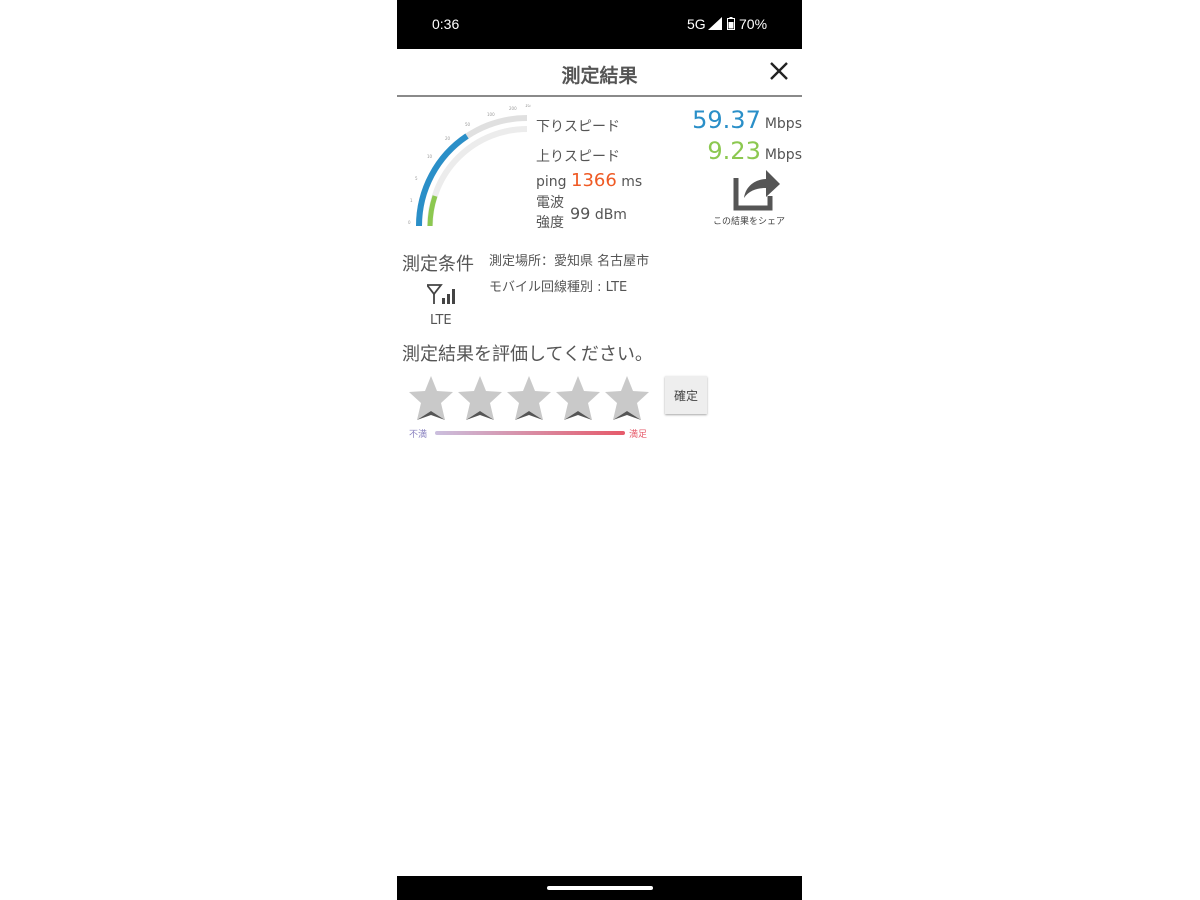 This screenshot has width=1200, height=900. I want to click on navigation-bar, so click(599, 888).